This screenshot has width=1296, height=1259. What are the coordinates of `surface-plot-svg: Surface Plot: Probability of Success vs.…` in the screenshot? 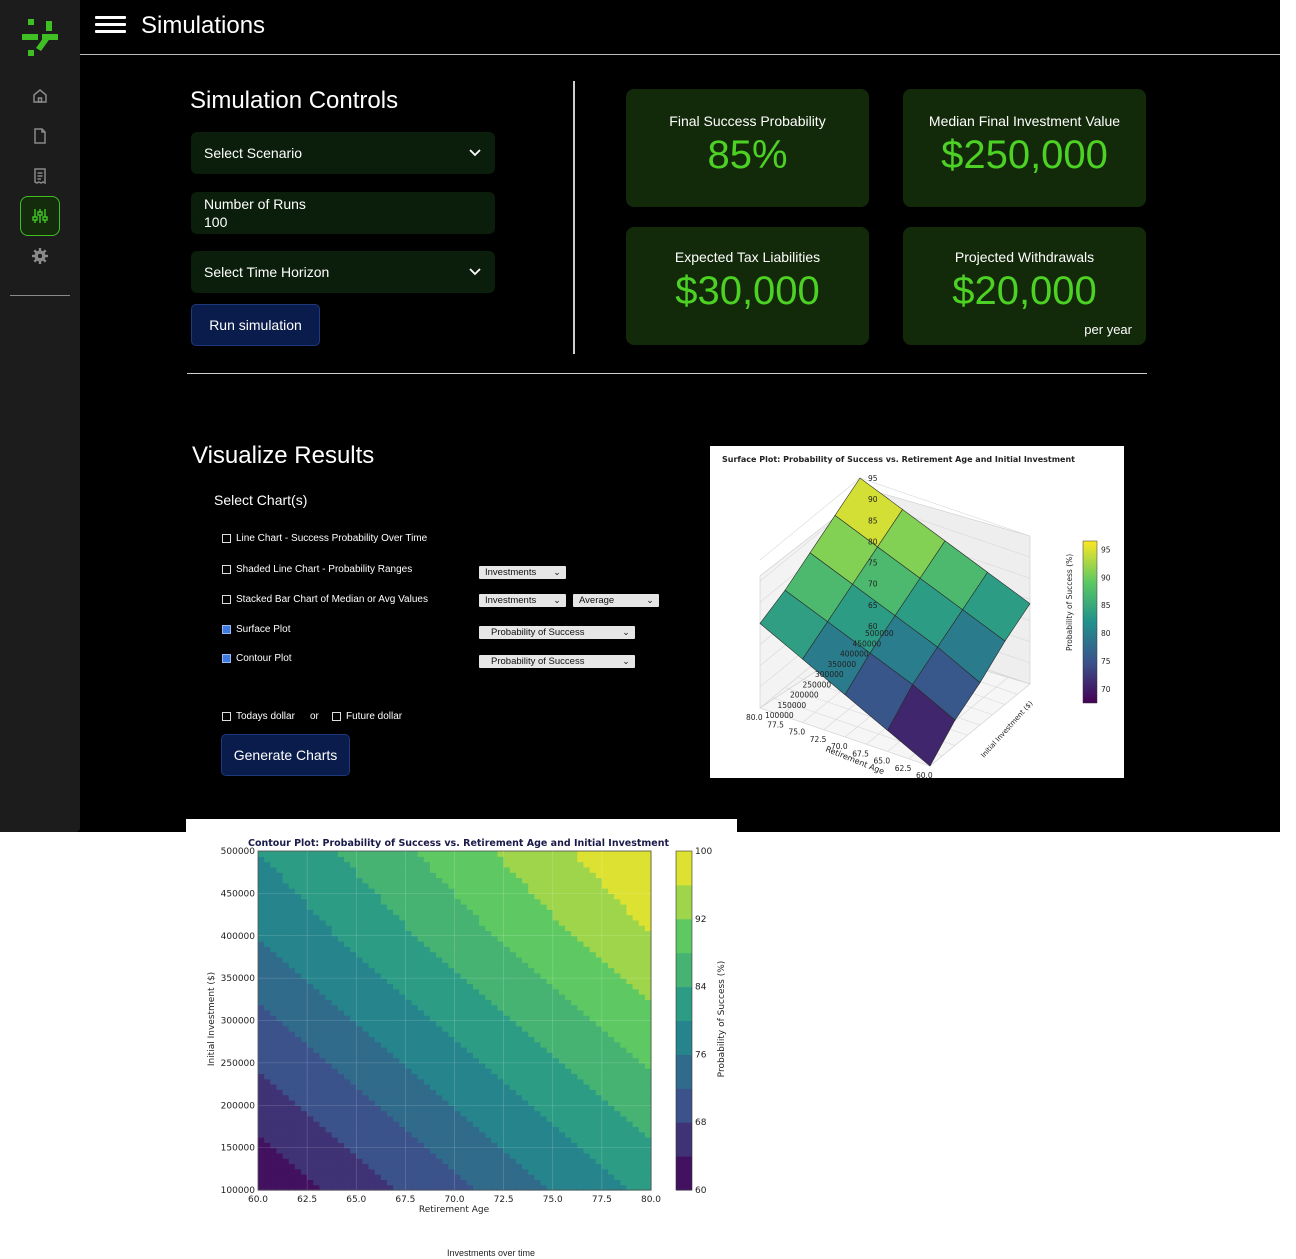 It's located at (916, 617).